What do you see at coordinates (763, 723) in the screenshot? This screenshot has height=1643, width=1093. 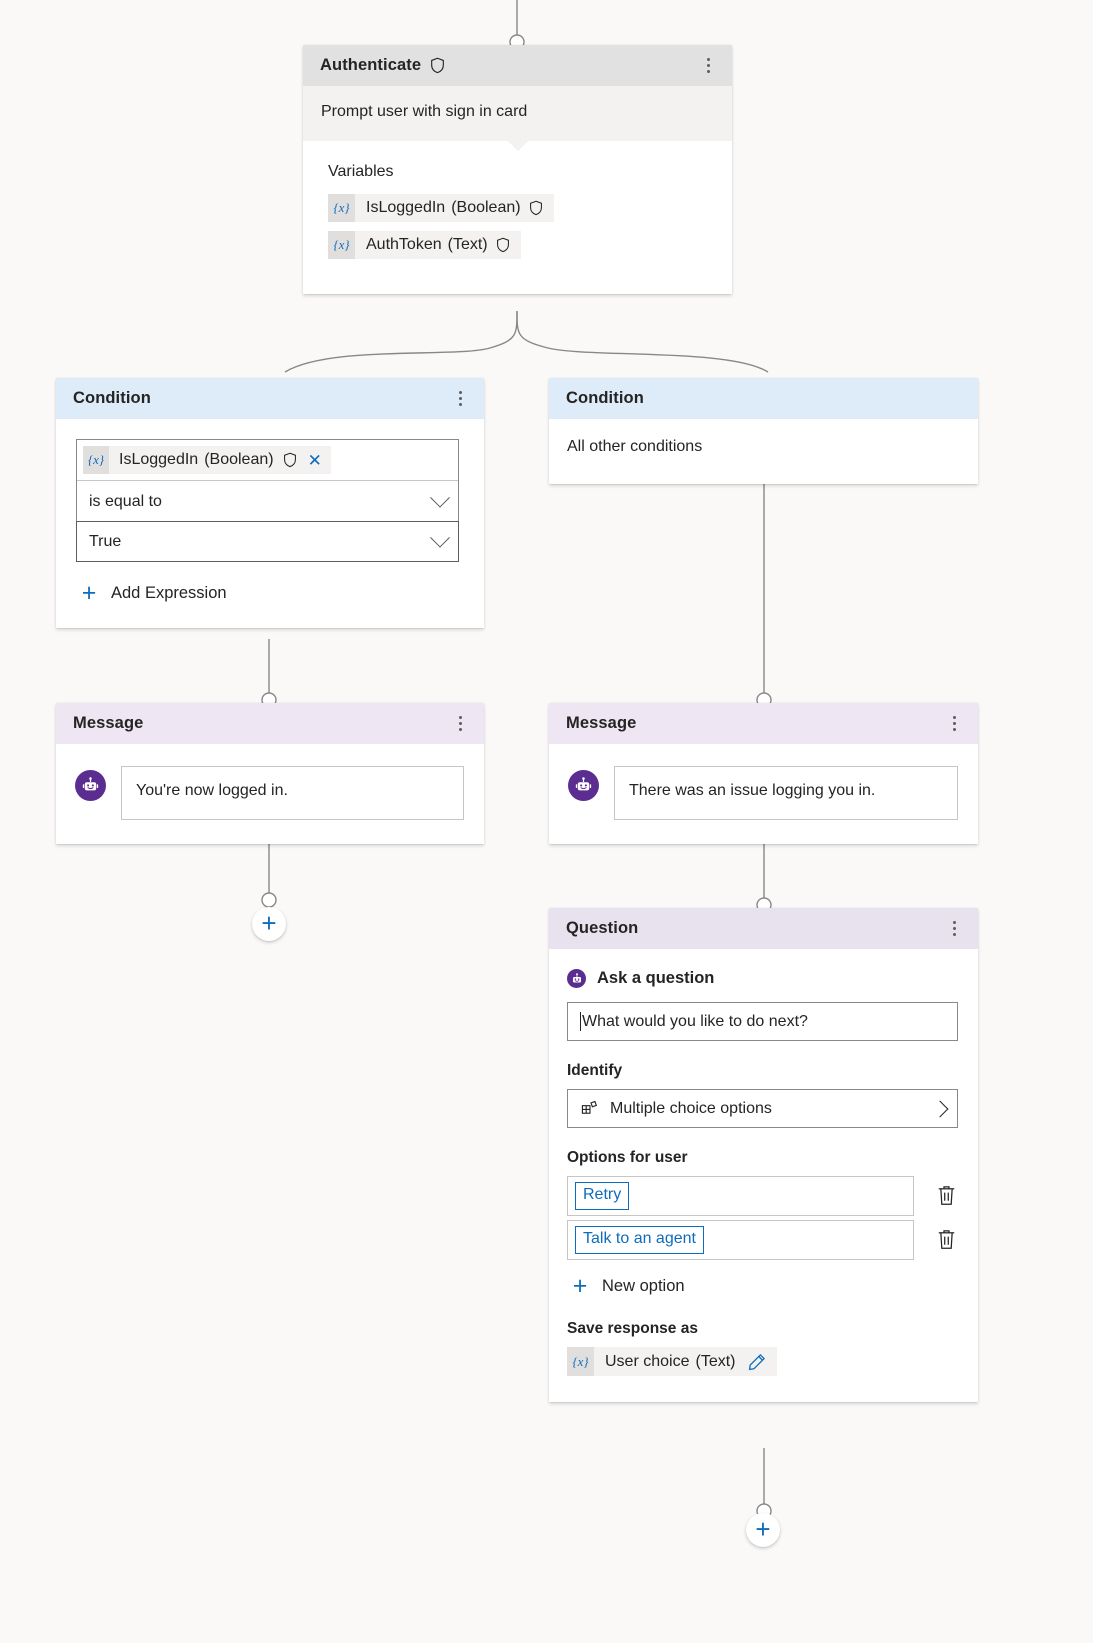 I see `node-message-failure-header: Message` at bounding box center [763, 723].